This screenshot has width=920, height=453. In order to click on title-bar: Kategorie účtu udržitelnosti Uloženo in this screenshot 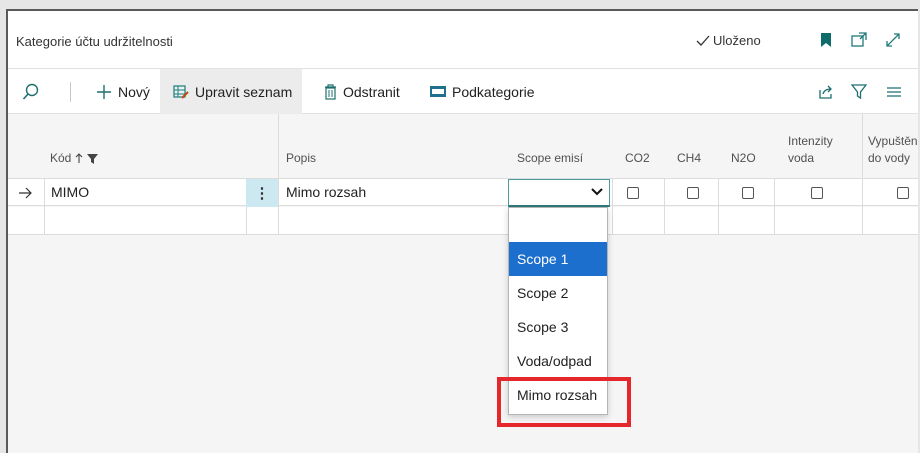, I will do `click(463, 40)`.